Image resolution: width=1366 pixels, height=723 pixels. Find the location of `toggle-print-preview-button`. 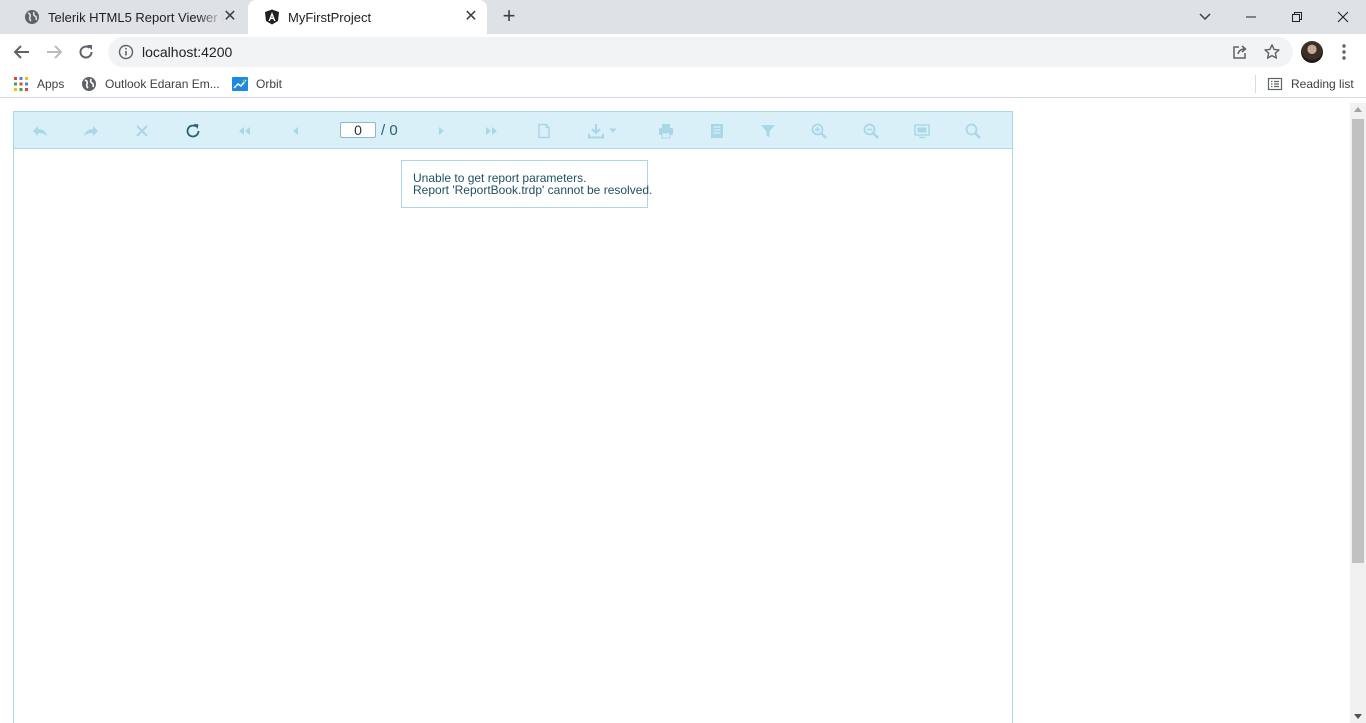

toggle-print-preview-button is located at coordinates (544, 131).